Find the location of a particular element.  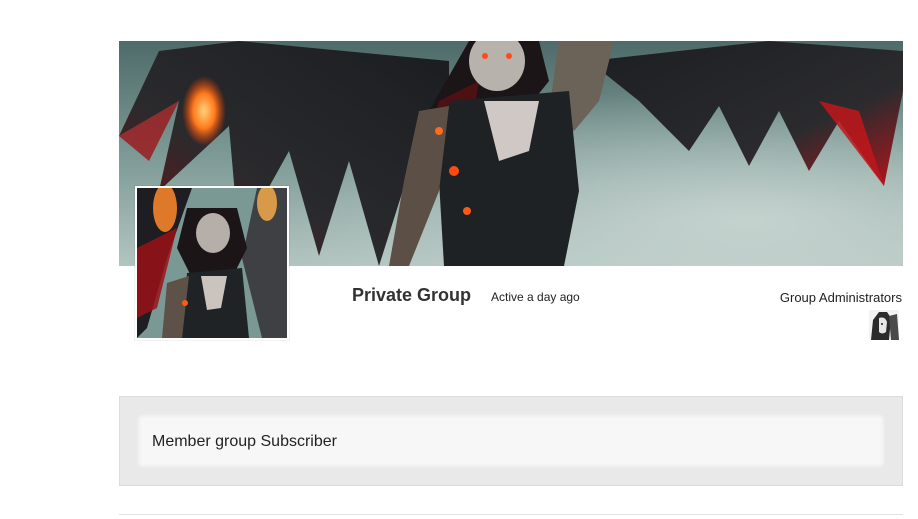

member-panel-inner: Member group Subscriber is located at coordinates (511, 441).